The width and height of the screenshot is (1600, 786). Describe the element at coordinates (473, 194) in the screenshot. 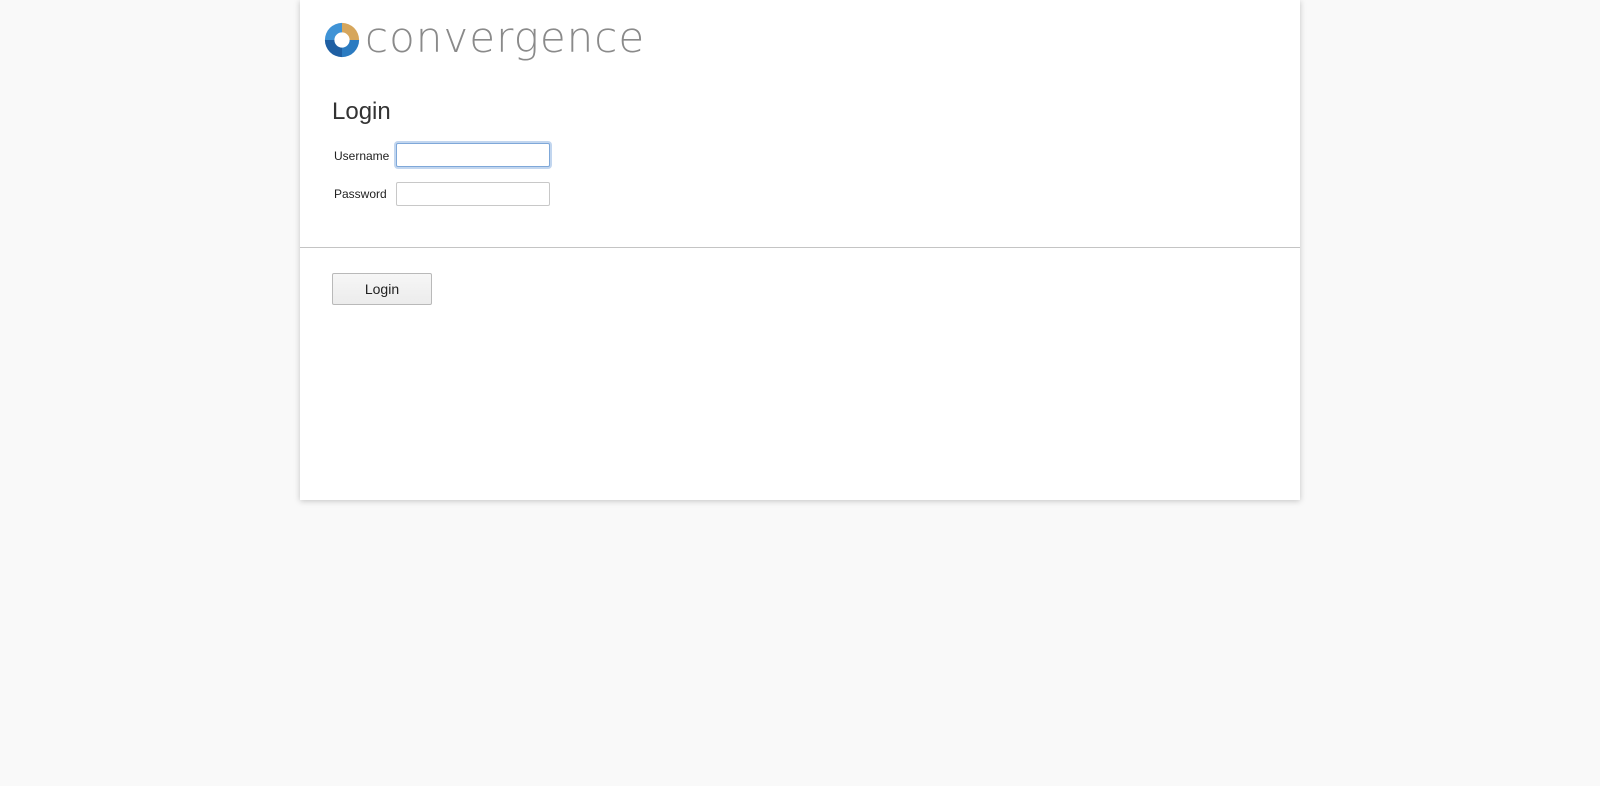

I see `password-input` at that location.